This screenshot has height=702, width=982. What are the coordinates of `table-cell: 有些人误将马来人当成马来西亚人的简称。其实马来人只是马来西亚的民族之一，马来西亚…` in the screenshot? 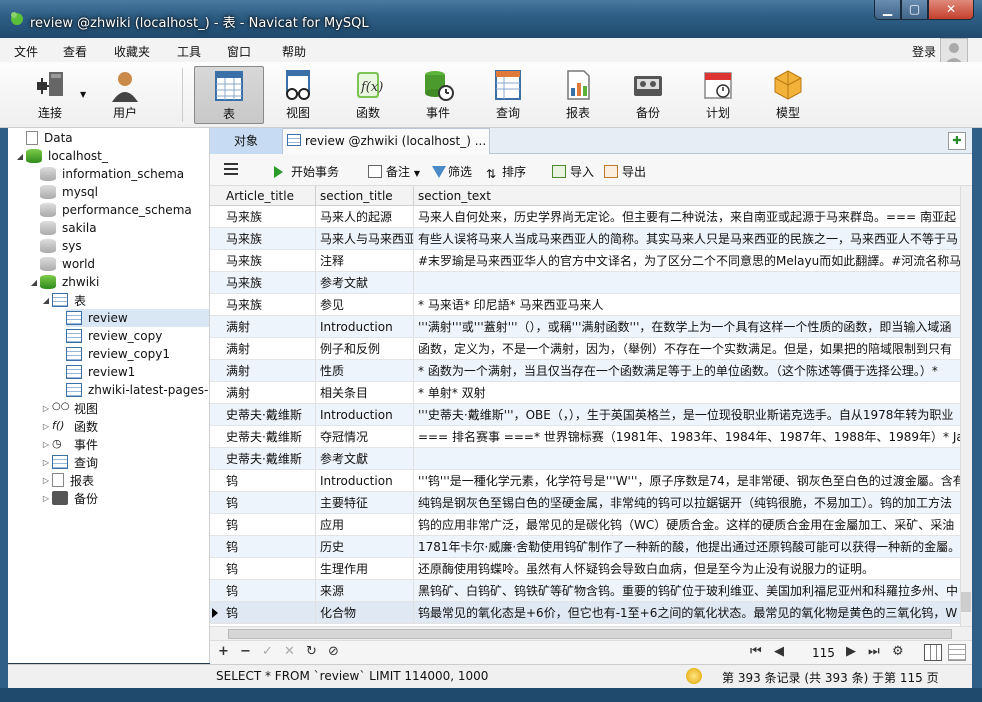 It's located at (687, 239).